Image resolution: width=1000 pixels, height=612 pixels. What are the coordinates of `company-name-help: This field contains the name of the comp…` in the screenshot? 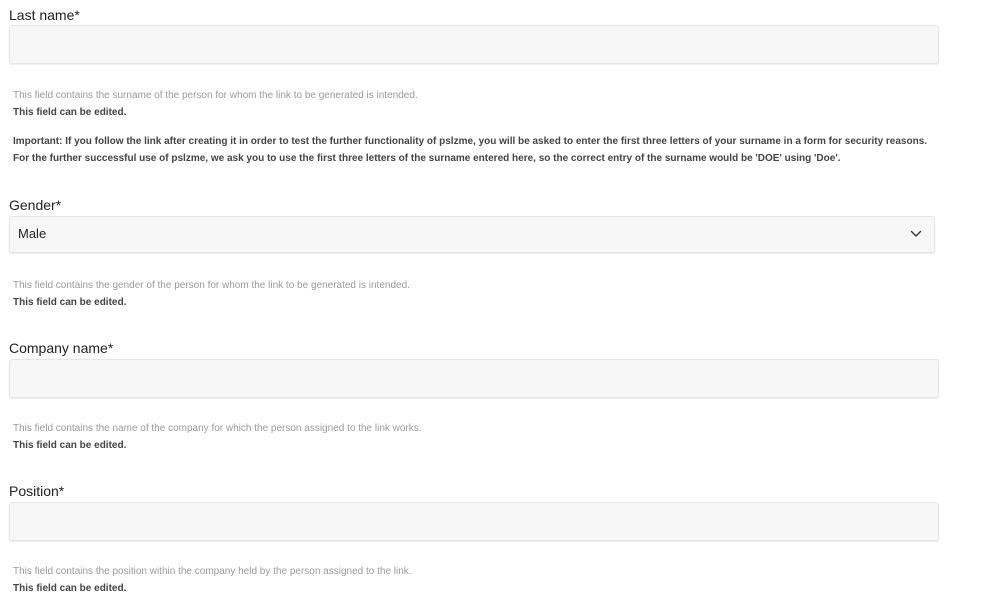 It's located at (217, 428).